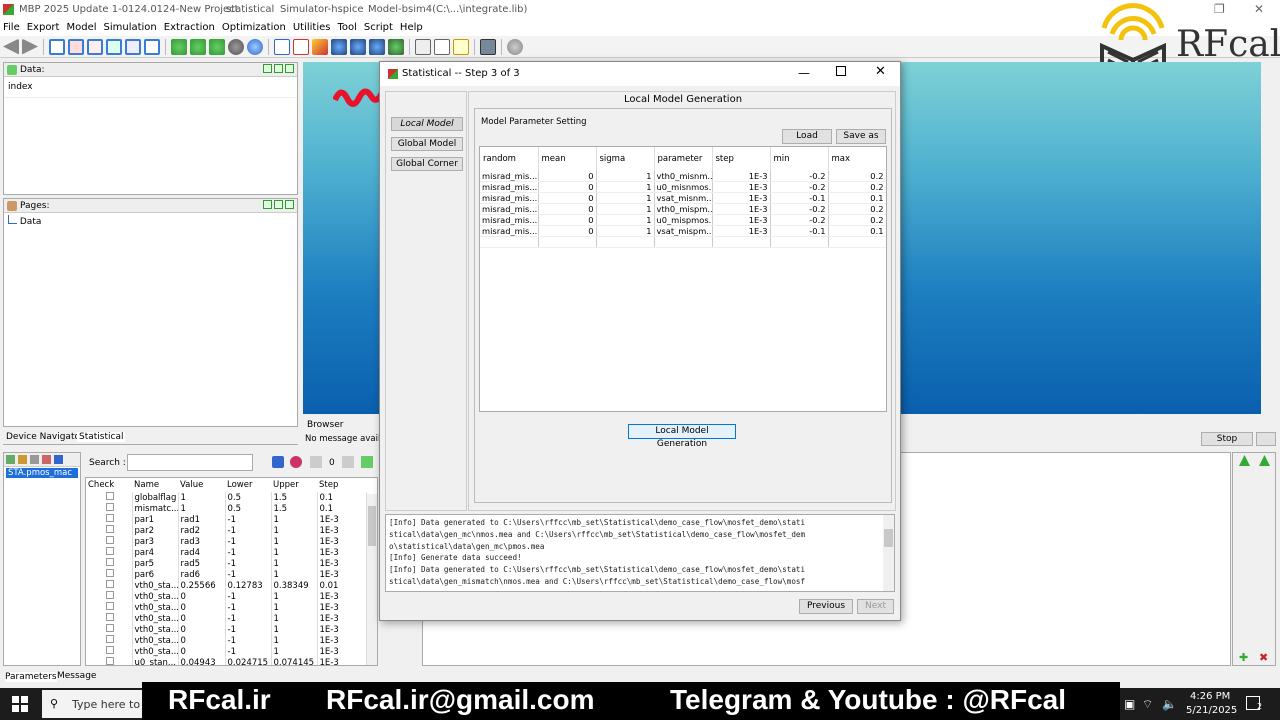  What do you see at coordinates (226, 530) in the screenshot?
I see `table-row: par2 rad2 -1 1 1E-3` at bounding box center [226, 530].